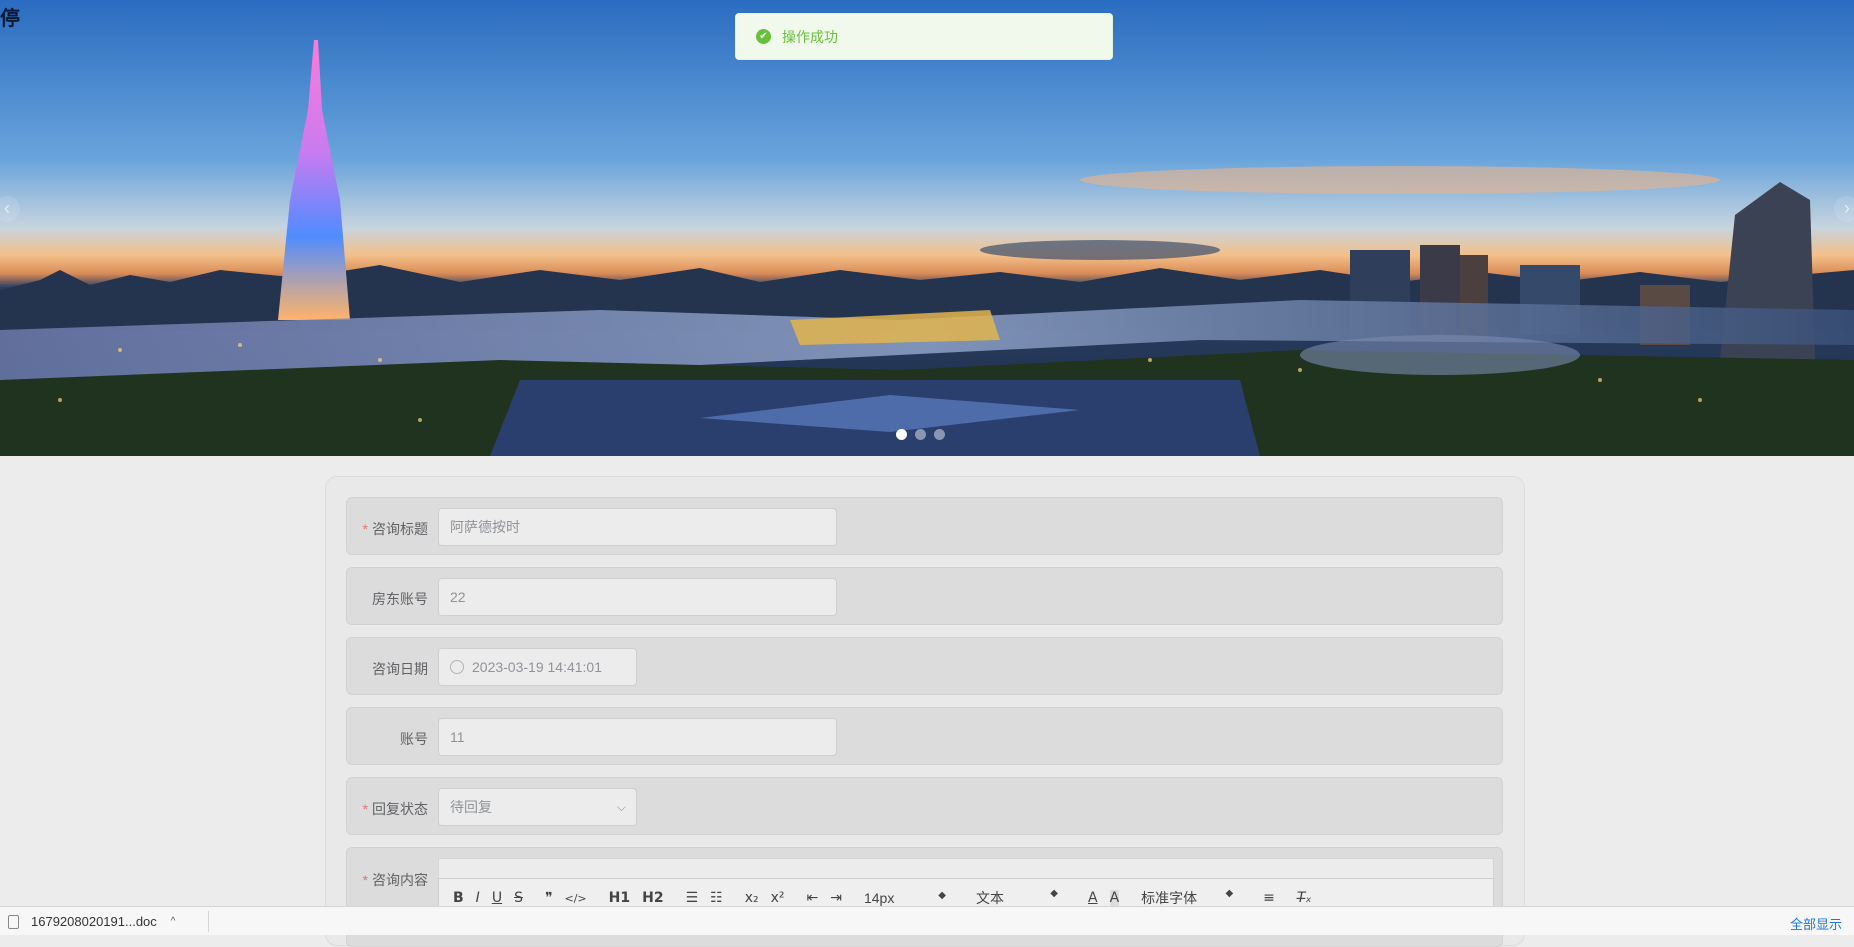 This screenshot has height=947, width=1854. Describe the element at coordinates (924, 666) in the screenshot. I see `form-row-date: 咨询日期 2023-03-19 14:41:01` at that location.